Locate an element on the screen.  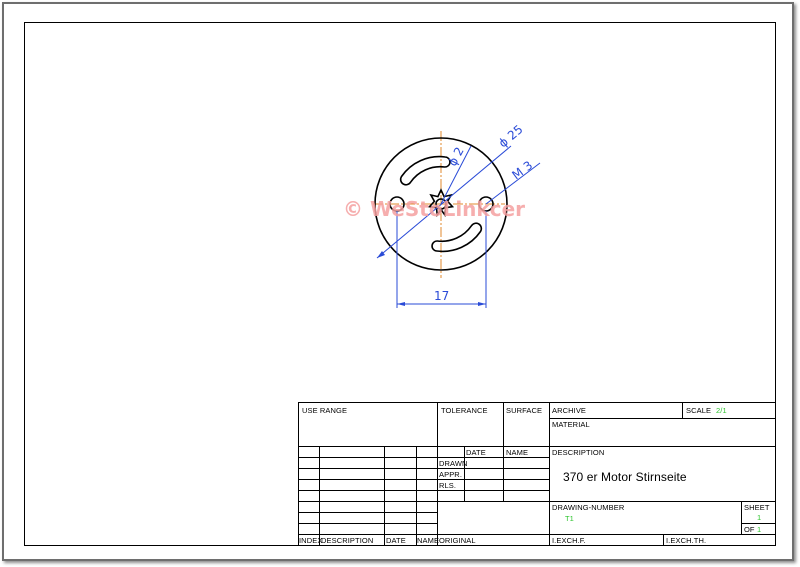
upper-slot is located at coordinates (425, 170).